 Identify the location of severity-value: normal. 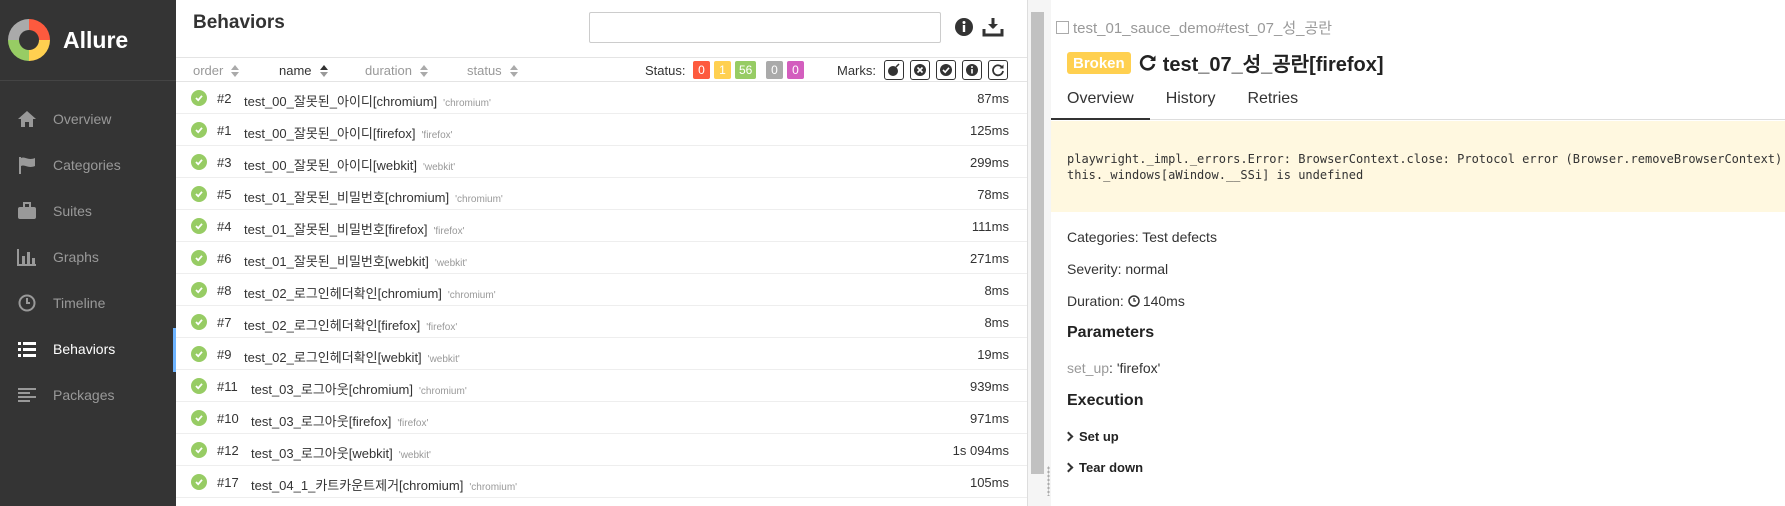
(1147, 269).